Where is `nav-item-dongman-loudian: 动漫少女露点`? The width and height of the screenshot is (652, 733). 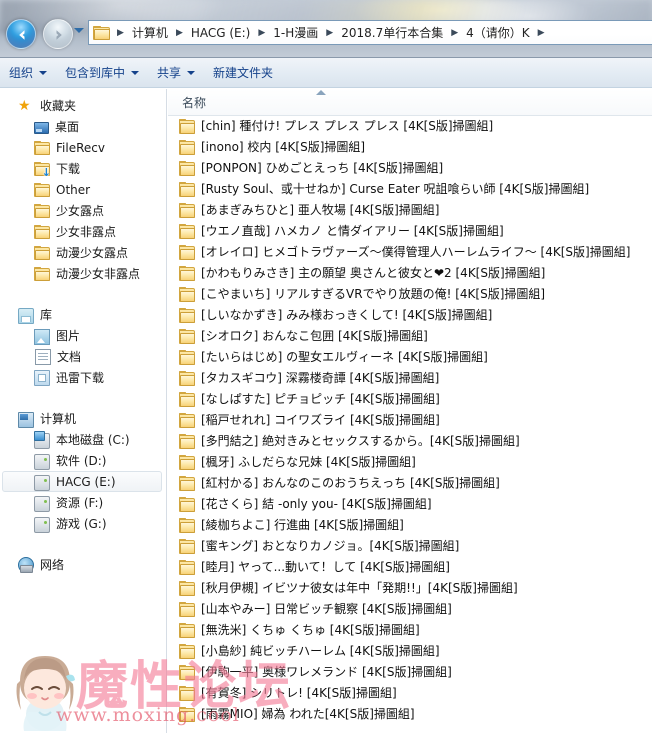
nav-item-dongman-loudian: 动漫少女露点 is located at coordinates (83, 252).